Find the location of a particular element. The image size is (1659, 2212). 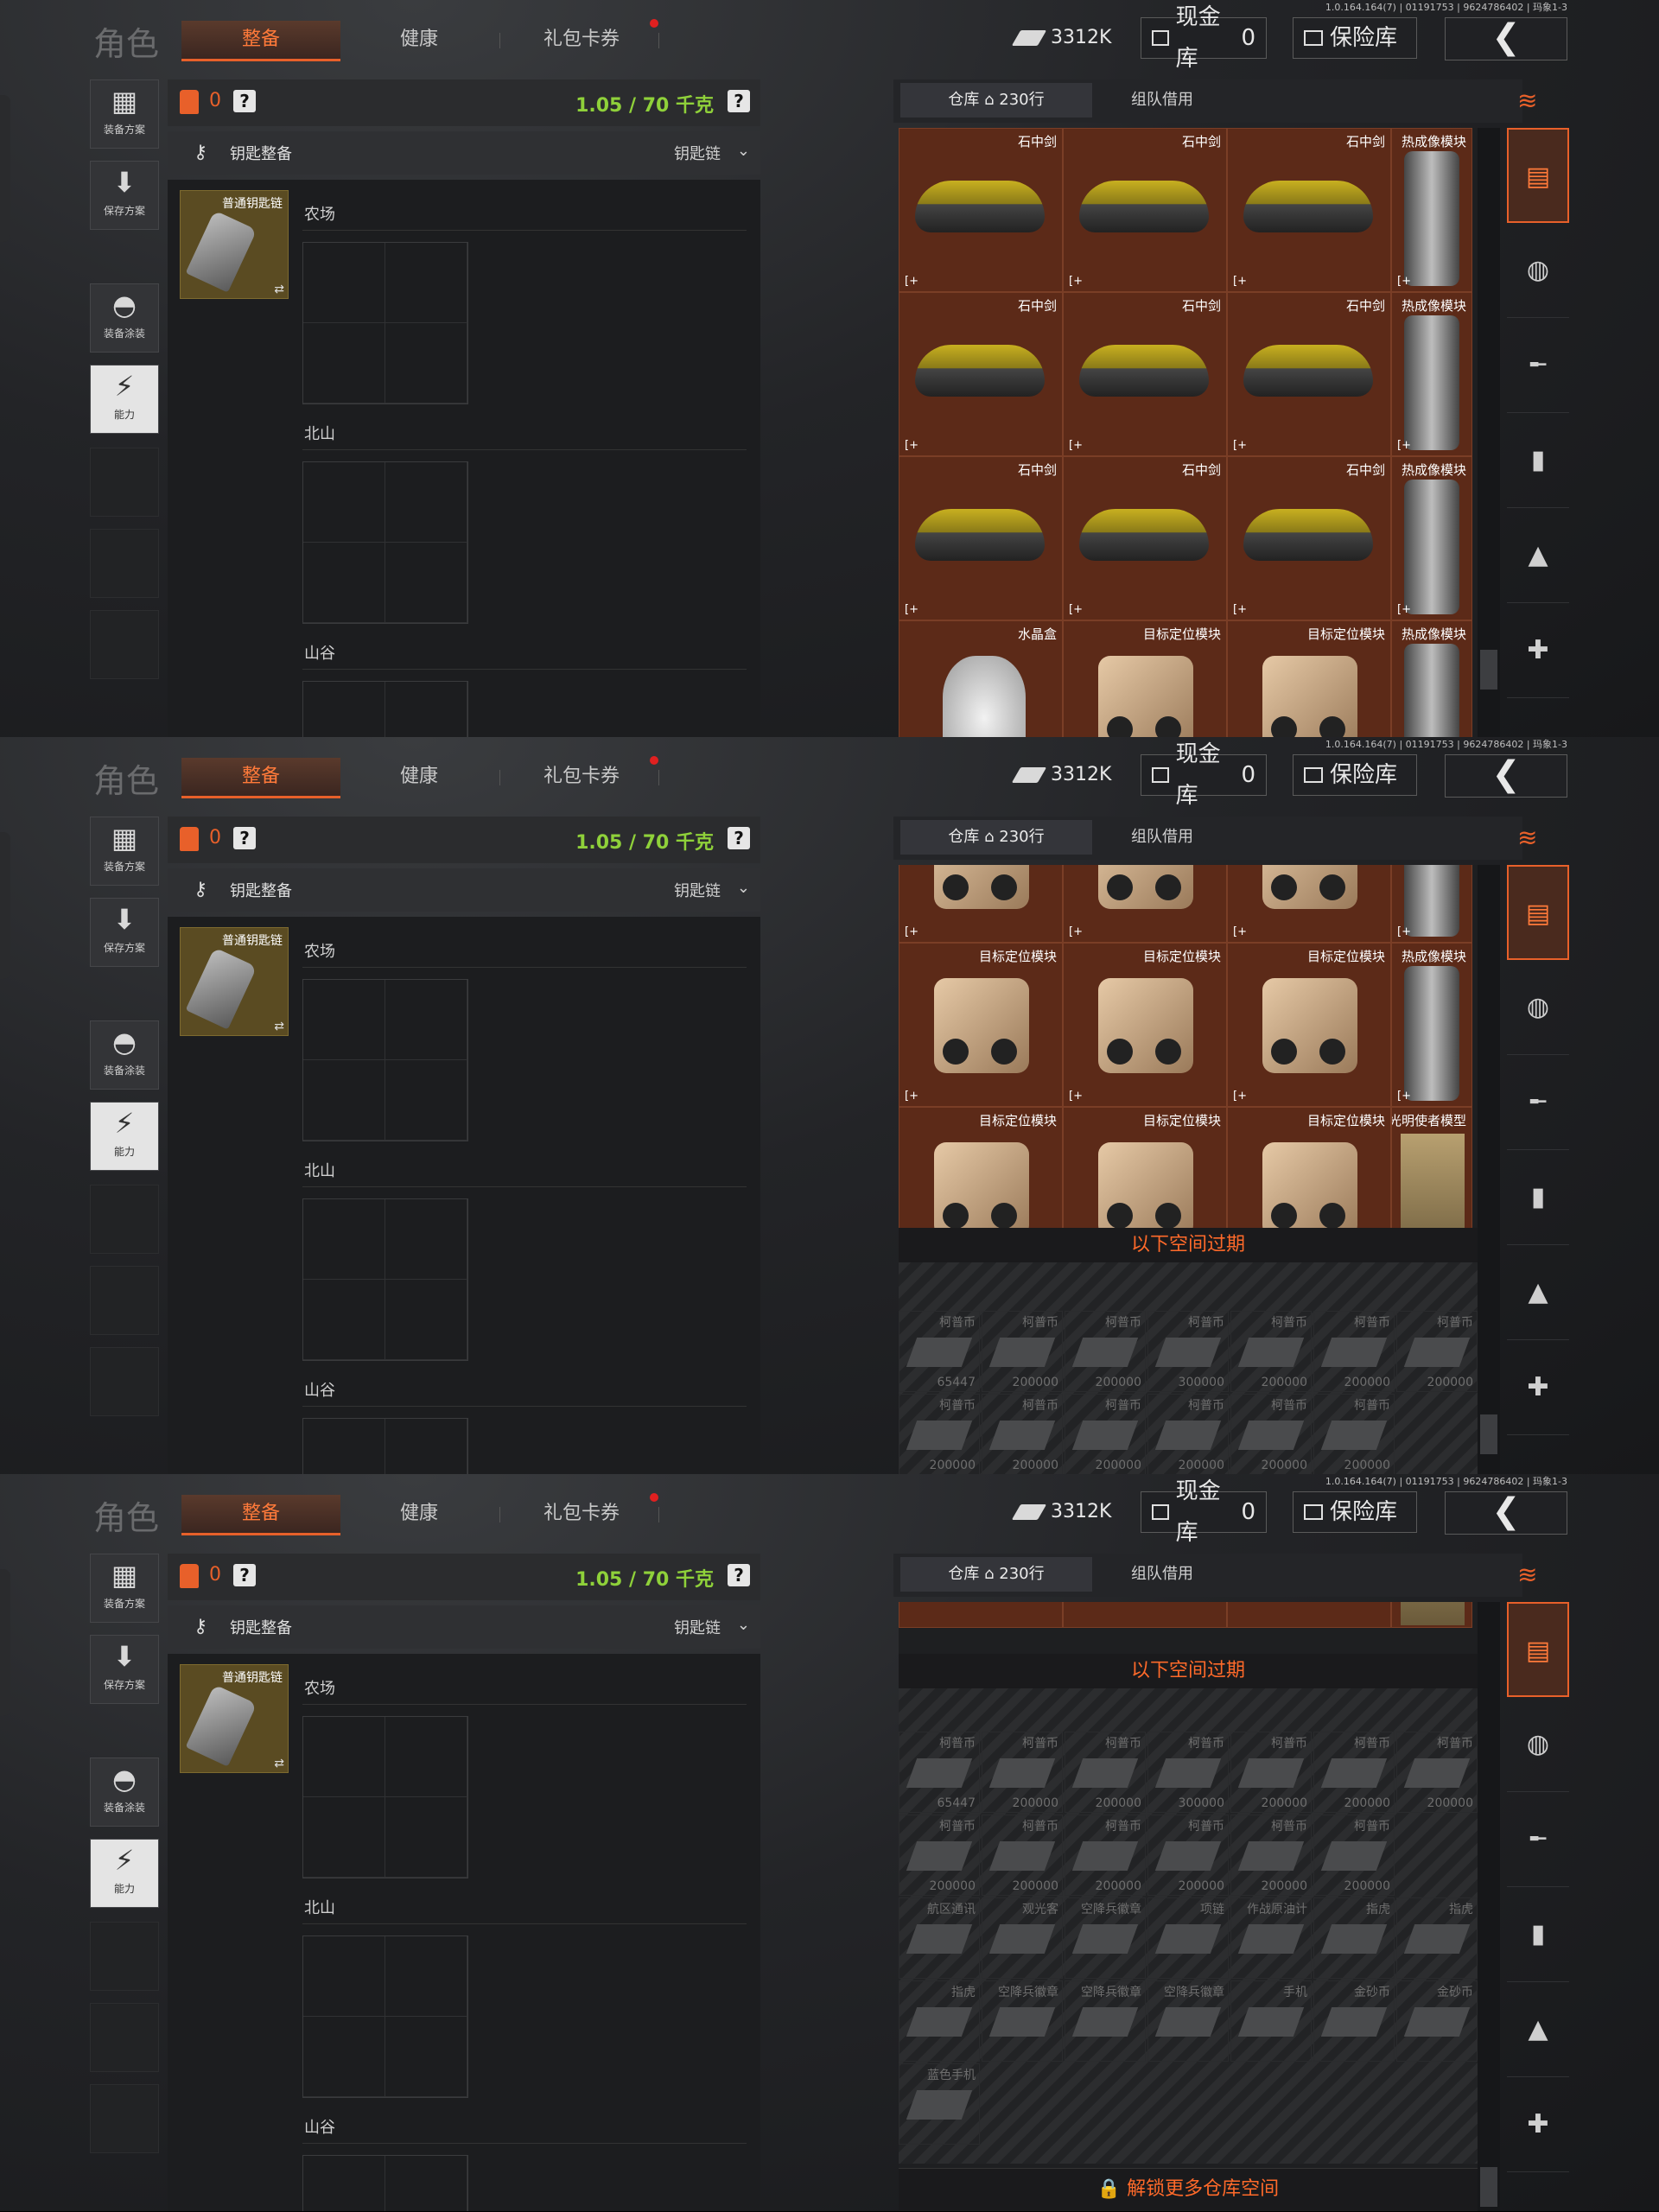

inventory-item: 热成像模块 is located at coordinates (1431, 678).